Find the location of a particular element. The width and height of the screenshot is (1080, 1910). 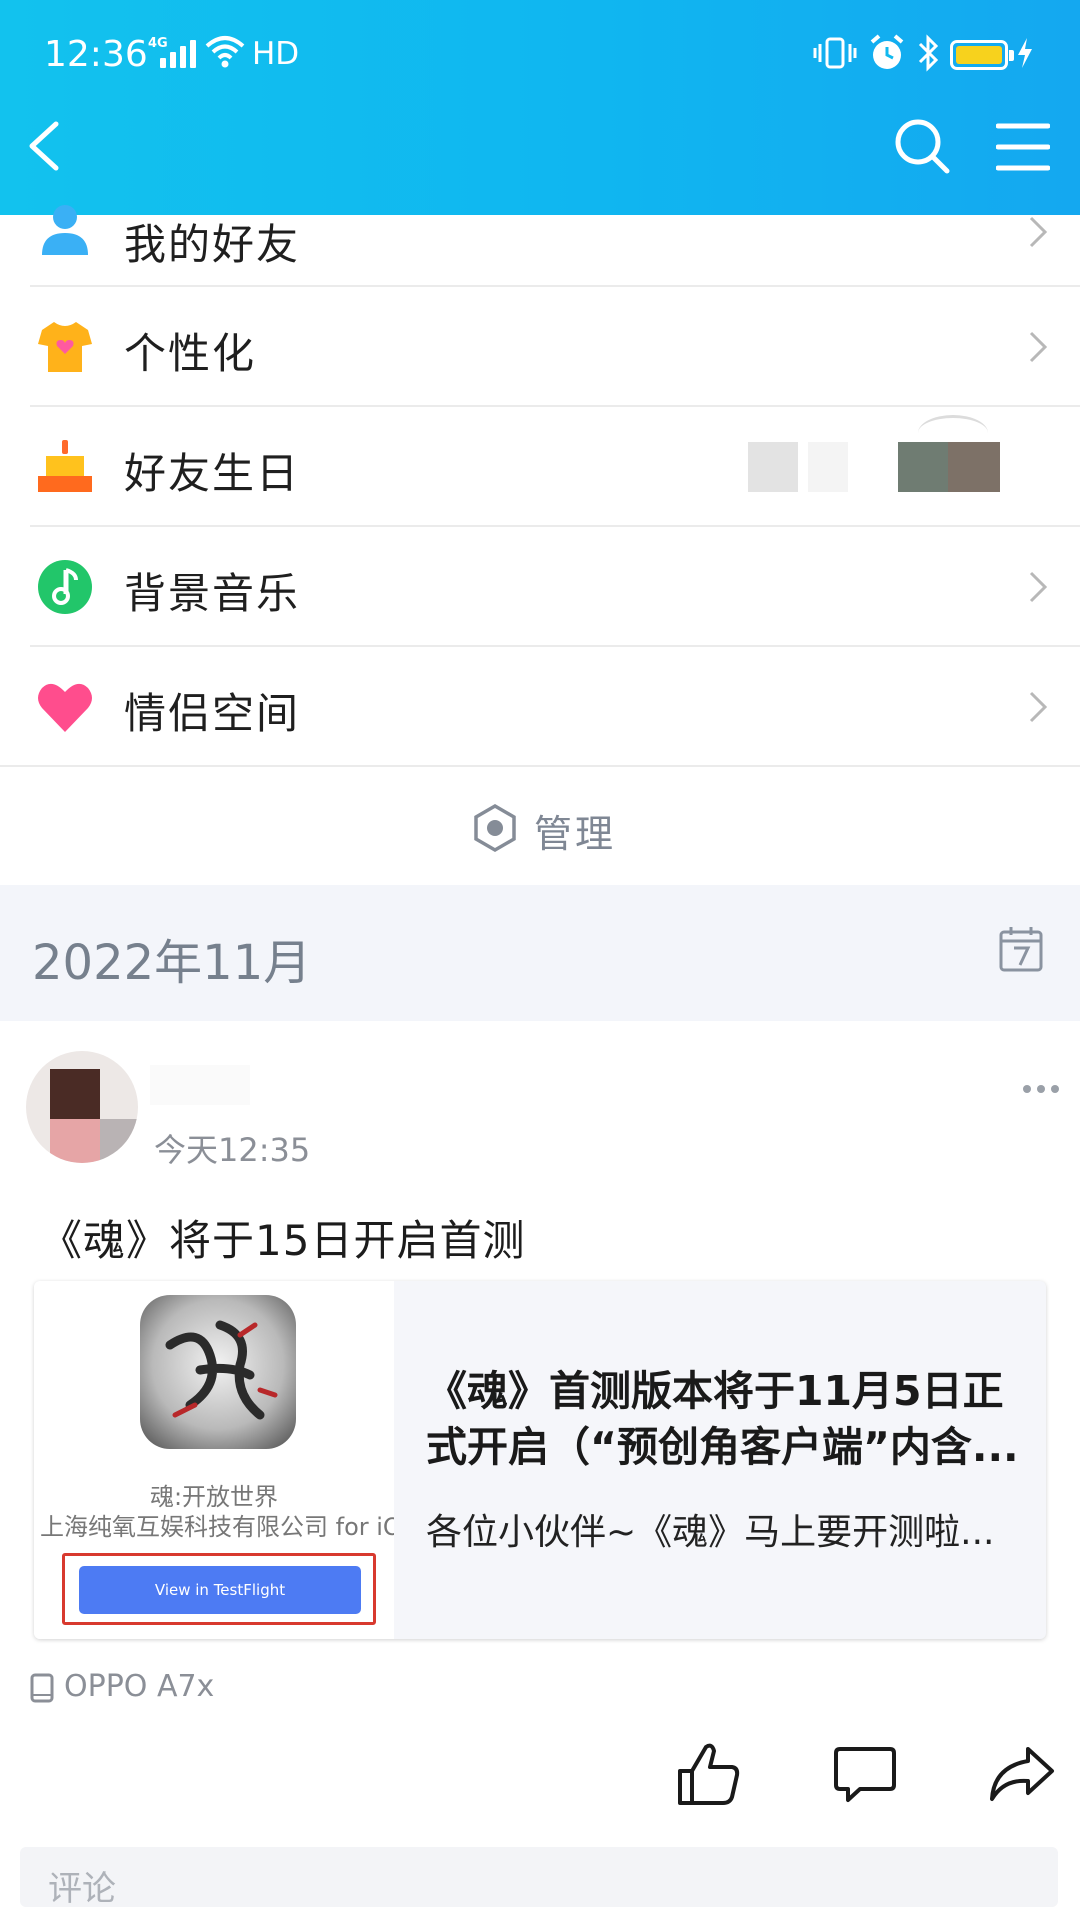

phone-icon is located at coordinates (42, 1688).